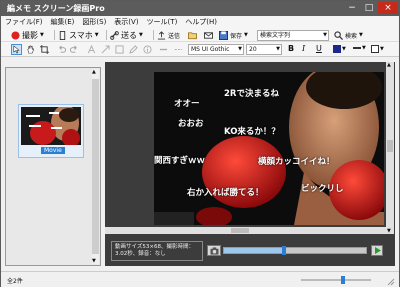 This screenshot has height=287, width=400. I want to click on smartphone-label: スマホ, so click(81, 35).